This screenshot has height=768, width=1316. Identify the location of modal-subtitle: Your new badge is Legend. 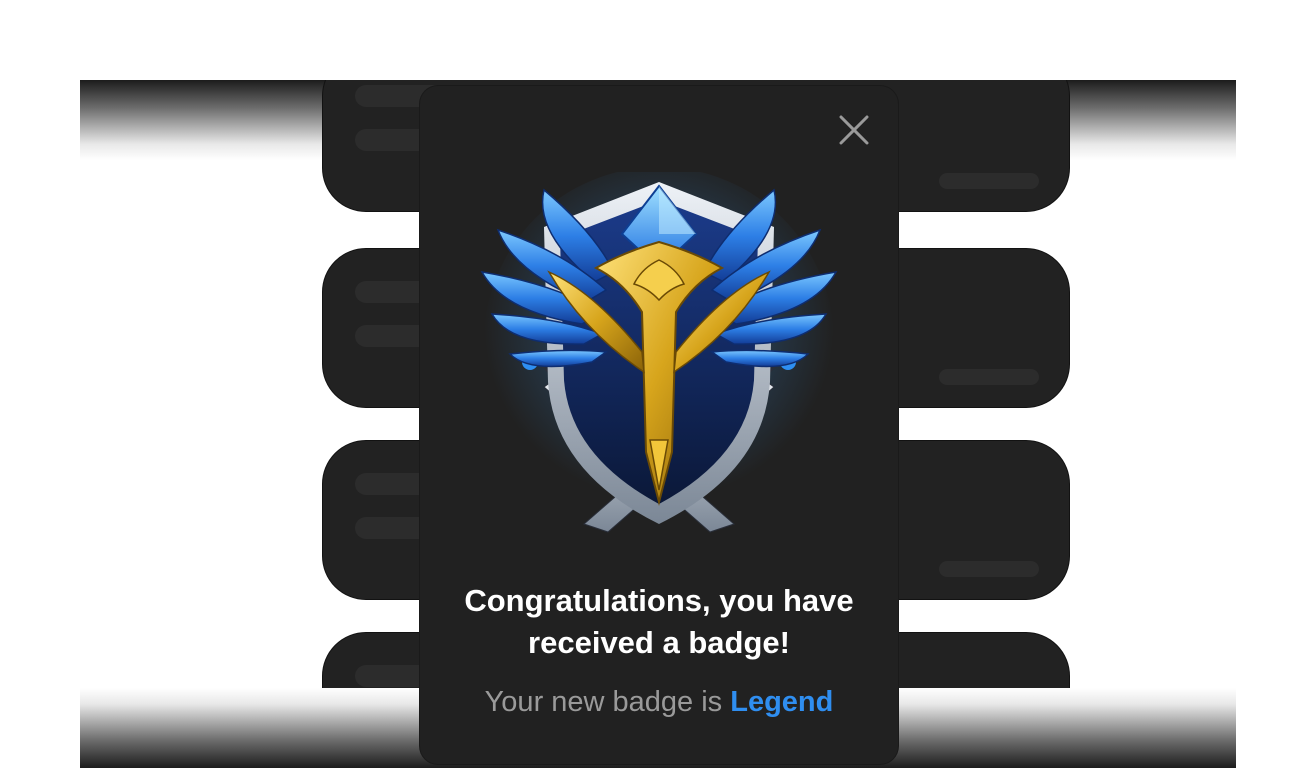
(659, 702).